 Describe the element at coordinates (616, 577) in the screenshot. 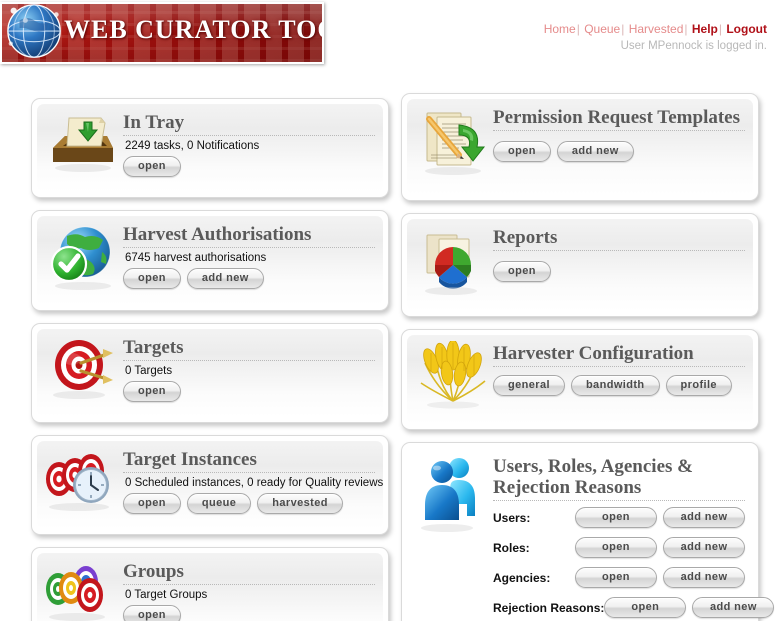

I see `agencies-open-button: open` at that location.